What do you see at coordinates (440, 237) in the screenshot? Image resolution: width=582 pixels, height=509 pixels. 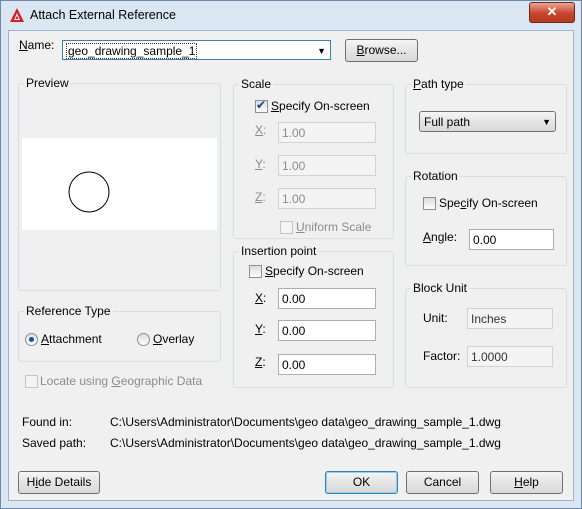 I see `angle-label: Angle:` at bounding box center [440, 237].